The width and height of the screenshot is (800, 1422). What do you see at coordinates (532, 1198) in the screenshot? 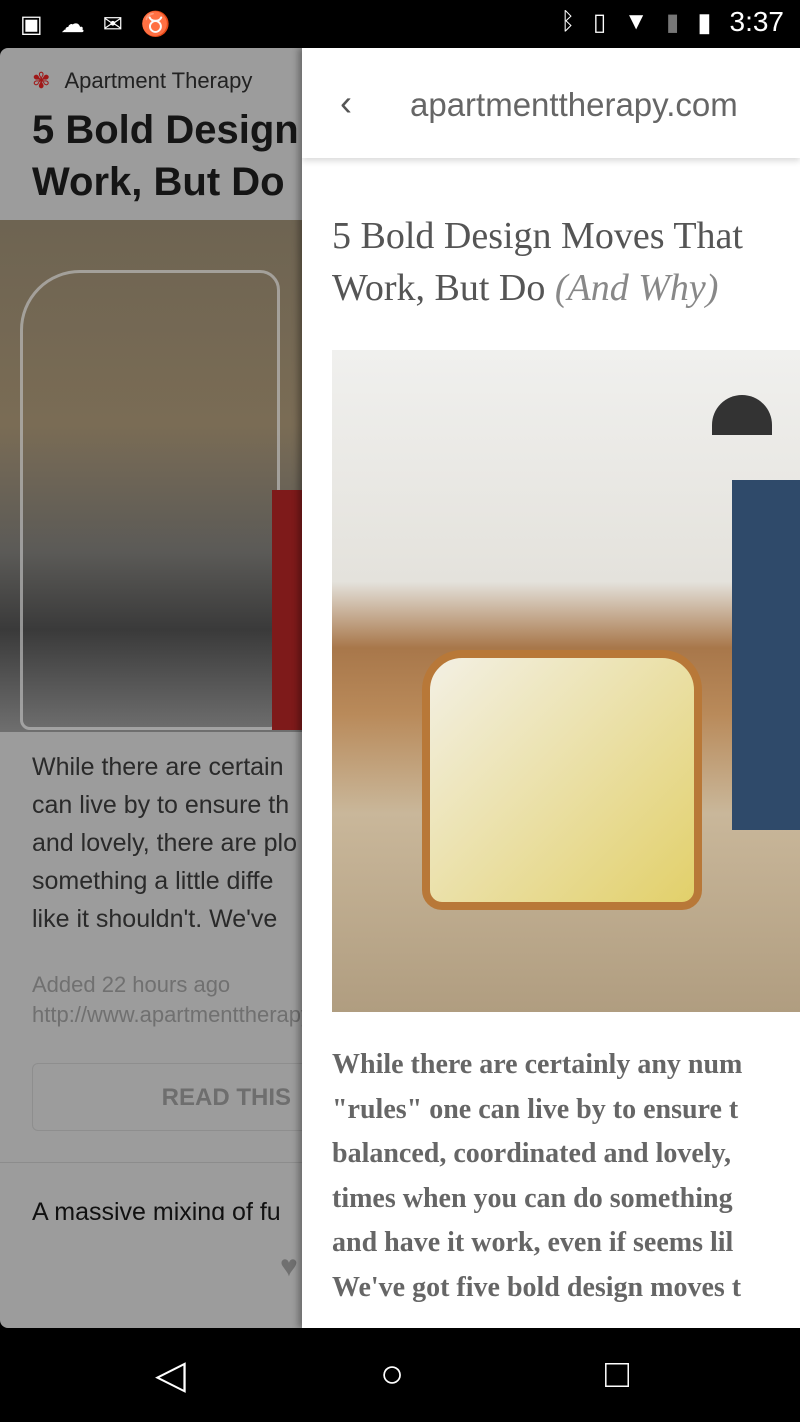
I see `body-line: times when you can do something` at bounding box center [532, 1198].